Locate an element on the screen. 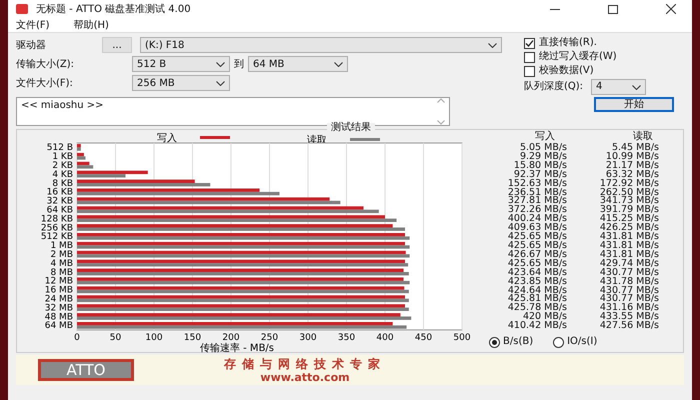 The image size is (700, 400). axis-label: 100 is located at coordinates (154, 337).